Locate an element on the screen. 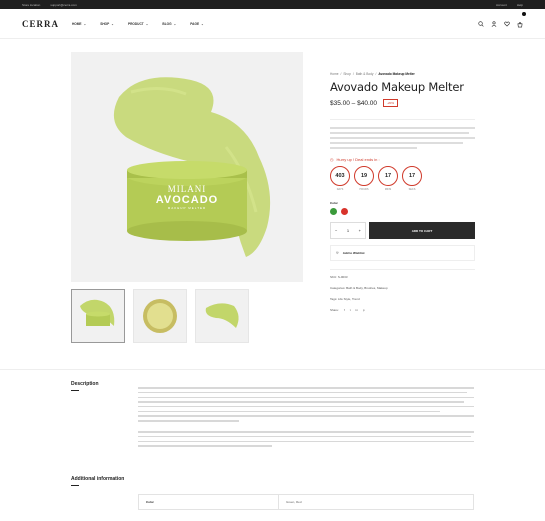  nav-page: PAGE ⌄ is located at coordinates (196, 24).